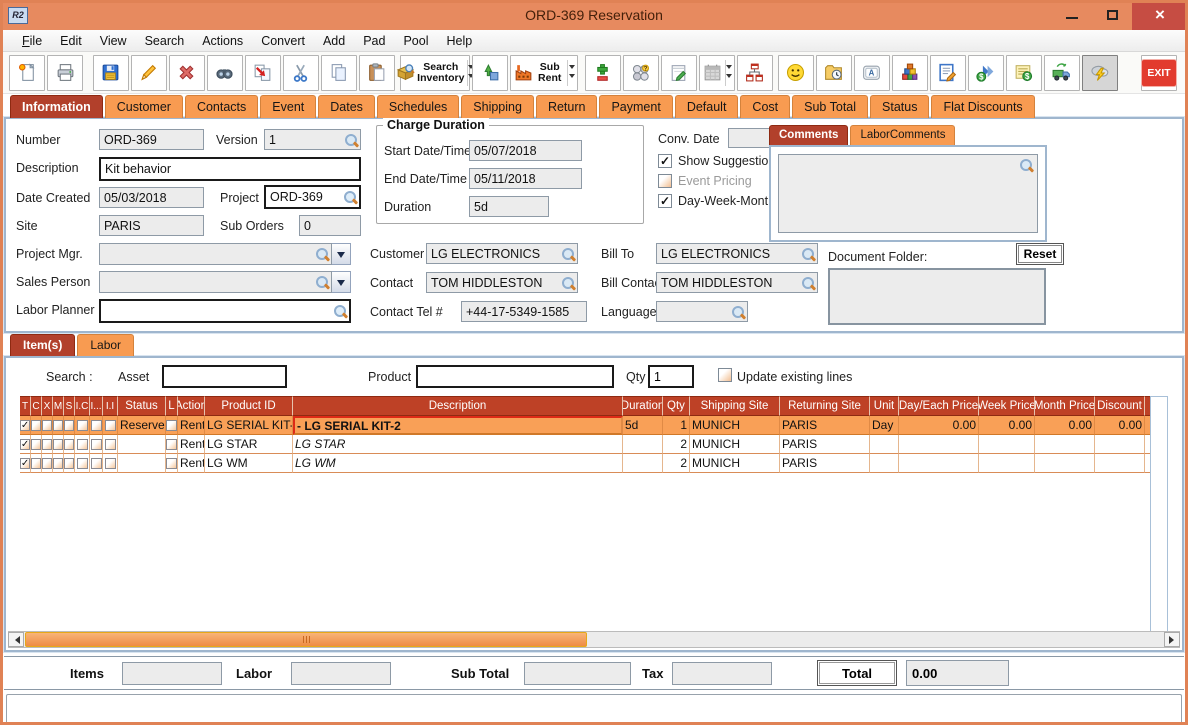 This screenshot has width=1188, height=725. Describe the element at coordinates (602, 72) in the screenshot. I see `toolbar-add-remove-button` at that location.